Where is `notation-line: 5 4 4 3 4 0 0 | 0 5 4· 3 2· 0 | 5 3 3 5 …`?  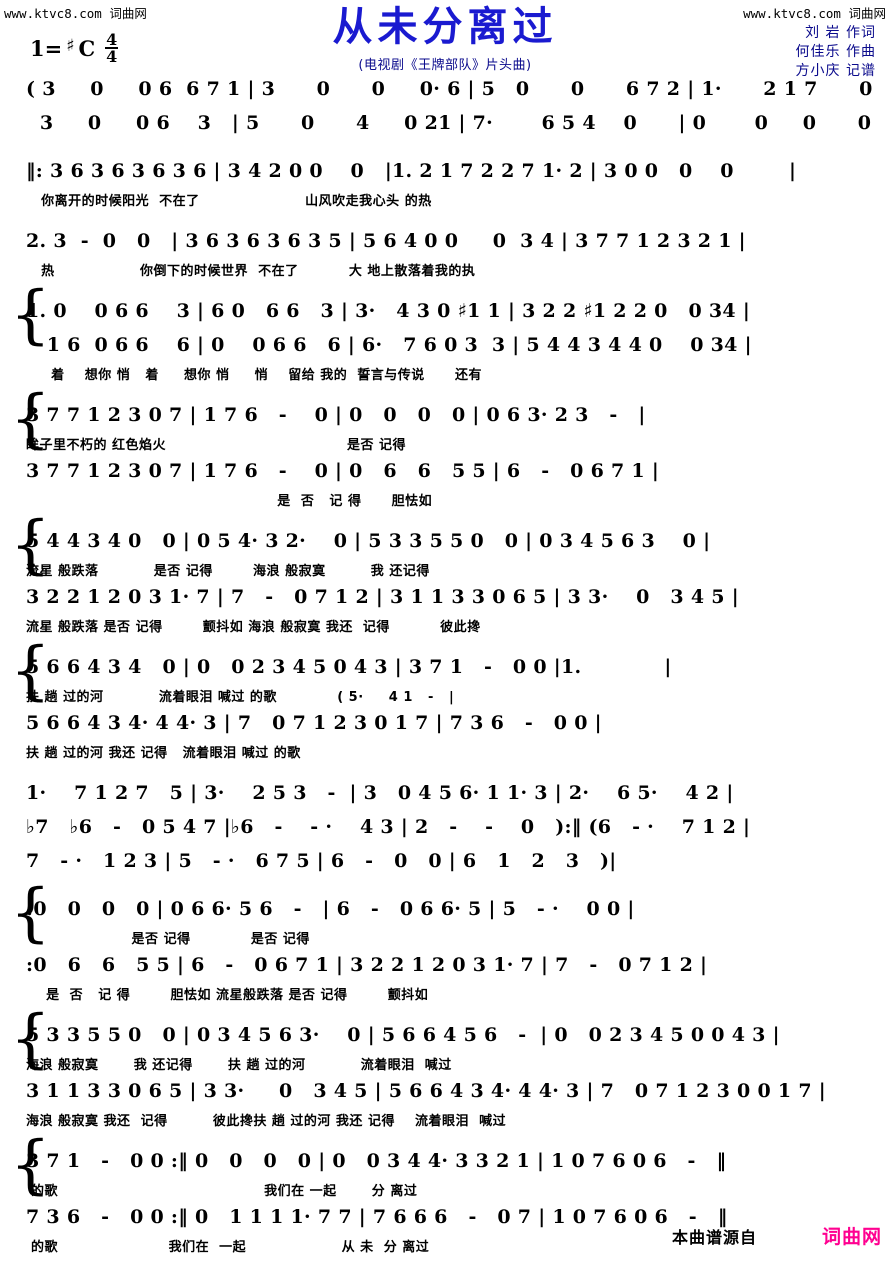 notation-line: 5 4 4 3 4 0 0 | 0 5 4· 3 2· 0 | 5 3 3 5 … is located at coordinates (368, 541).